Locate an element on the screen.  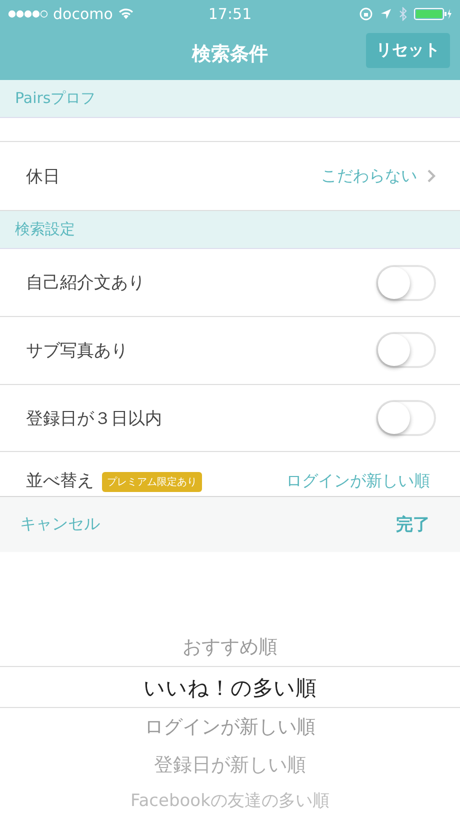
cancel-button: キャンセル is located at coordinates (60, 525).